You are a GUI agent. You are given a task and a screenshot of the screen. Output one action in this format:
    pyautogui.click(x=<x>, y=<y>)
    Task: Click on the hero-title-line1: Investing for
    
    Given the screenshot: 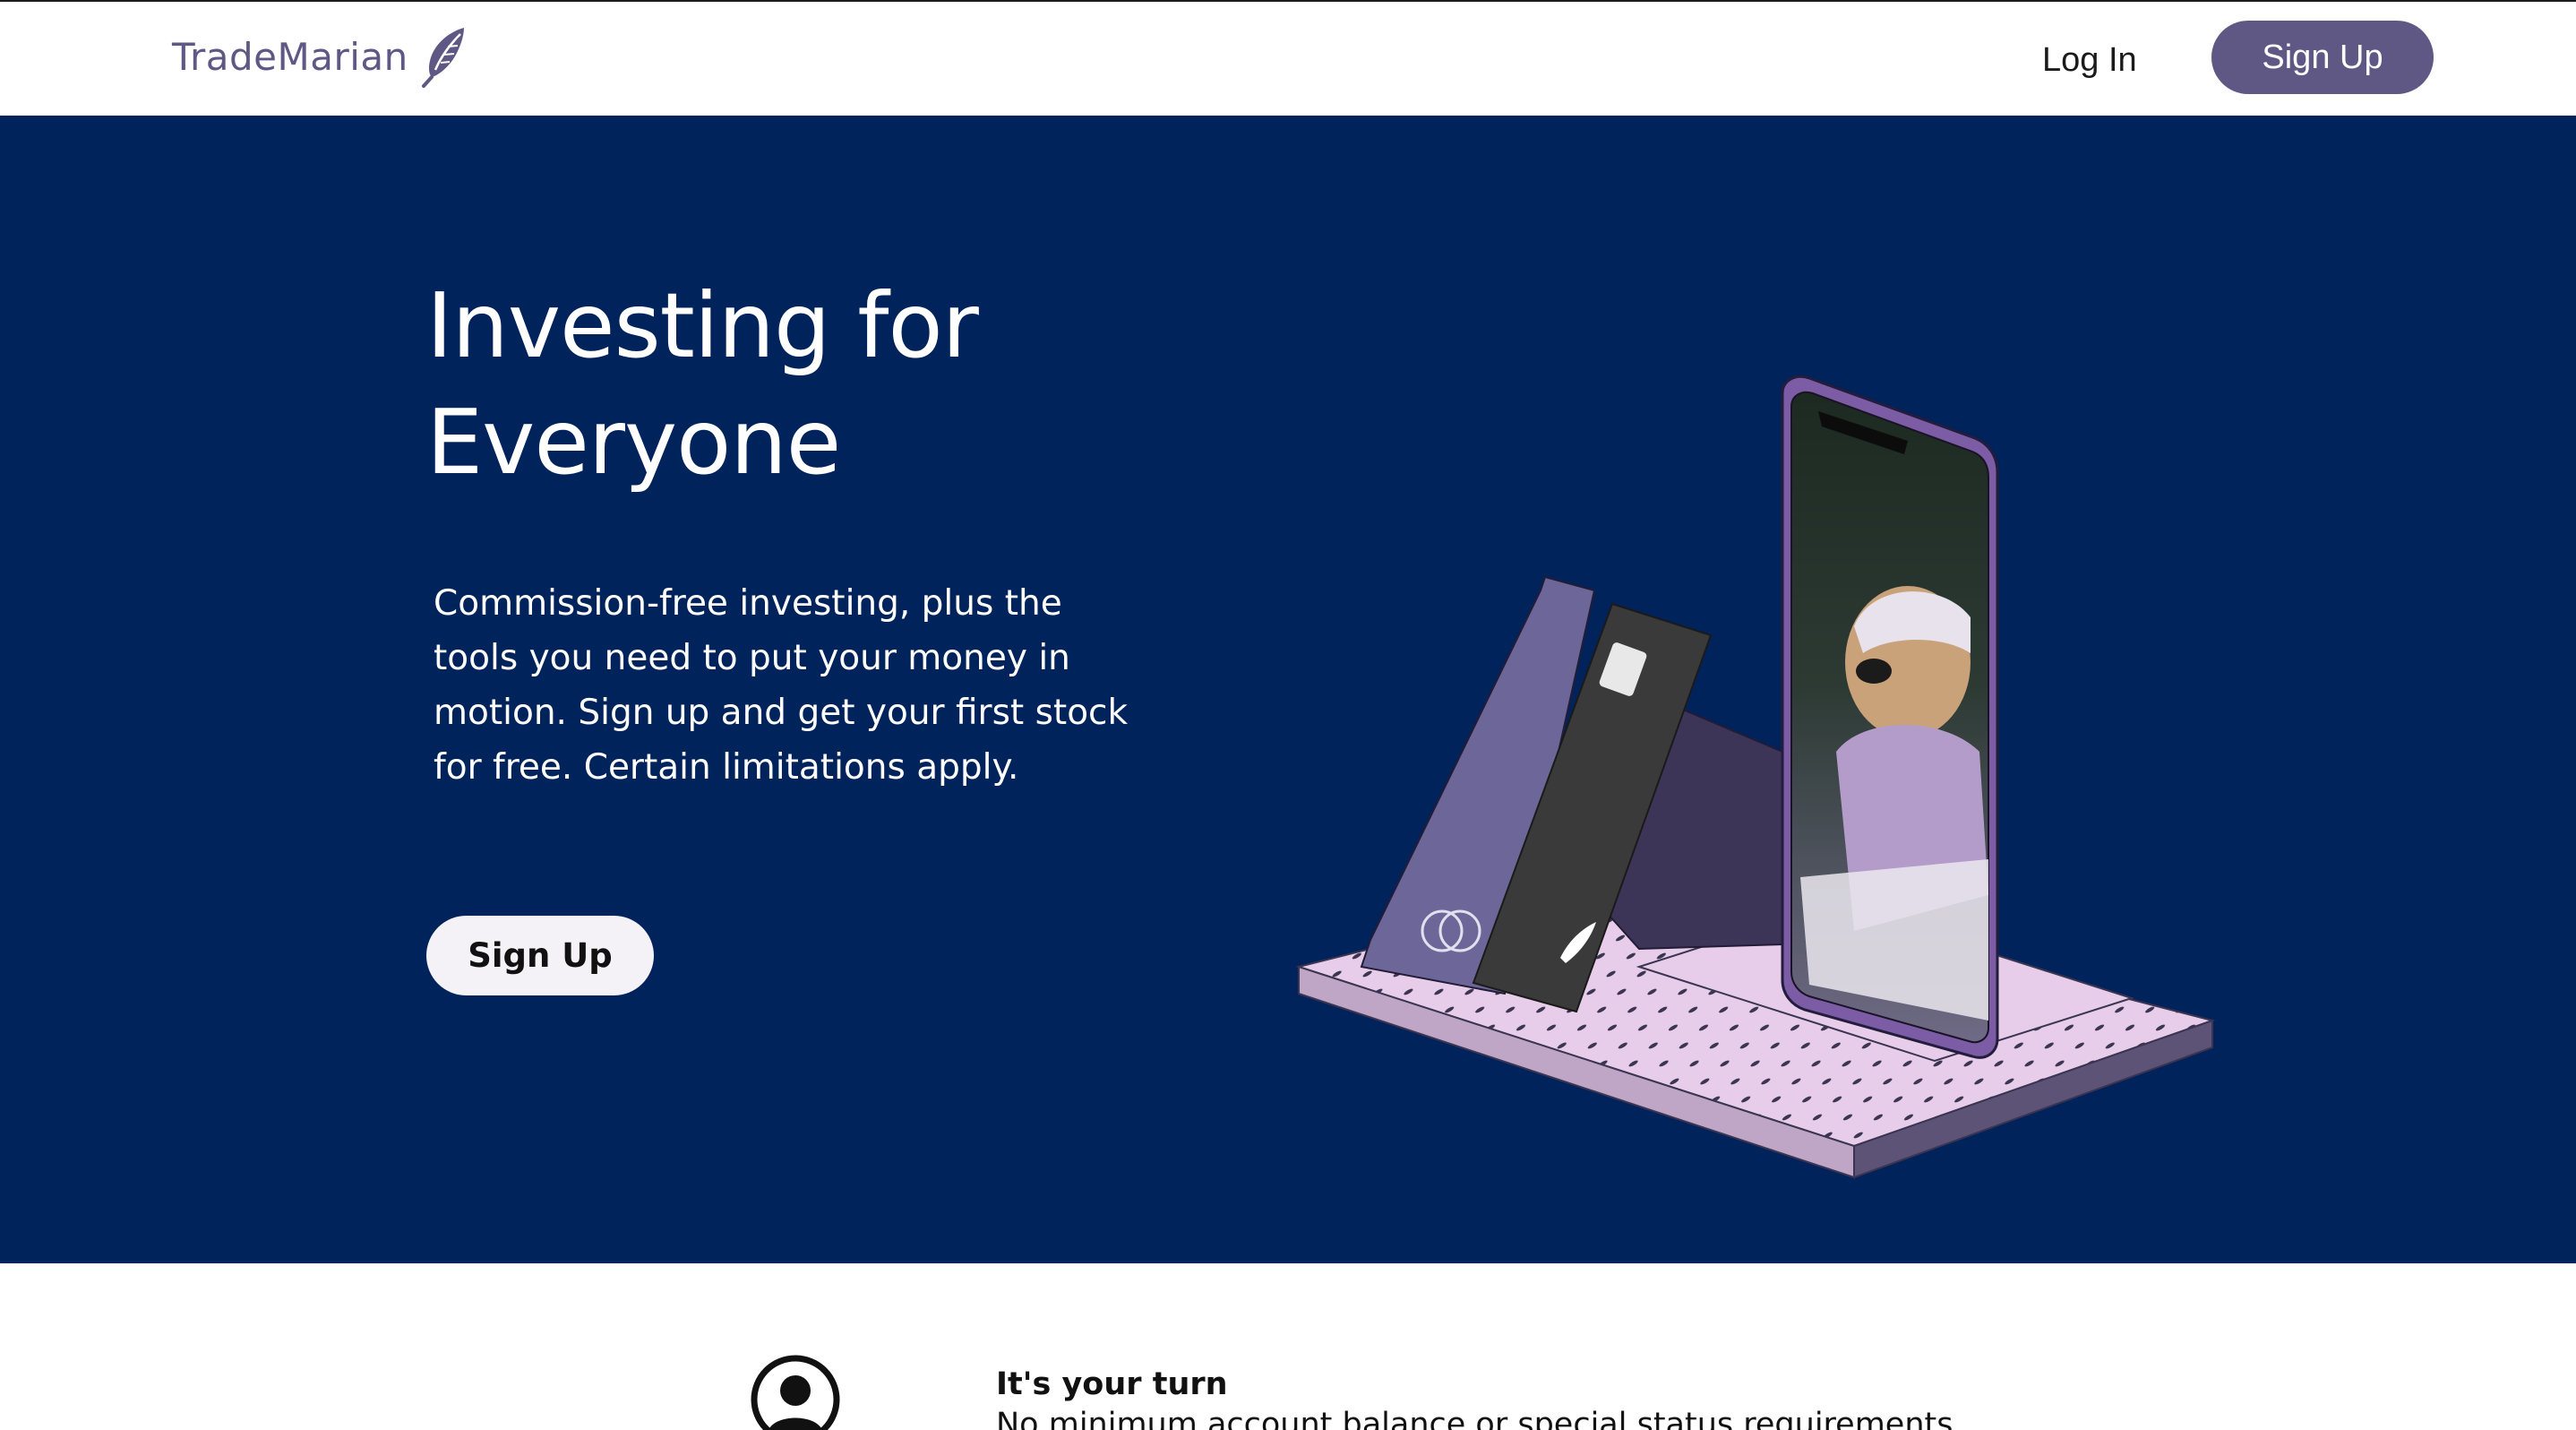 What is the action you would take?
    pyautogui.click(x=702, y=325)
    